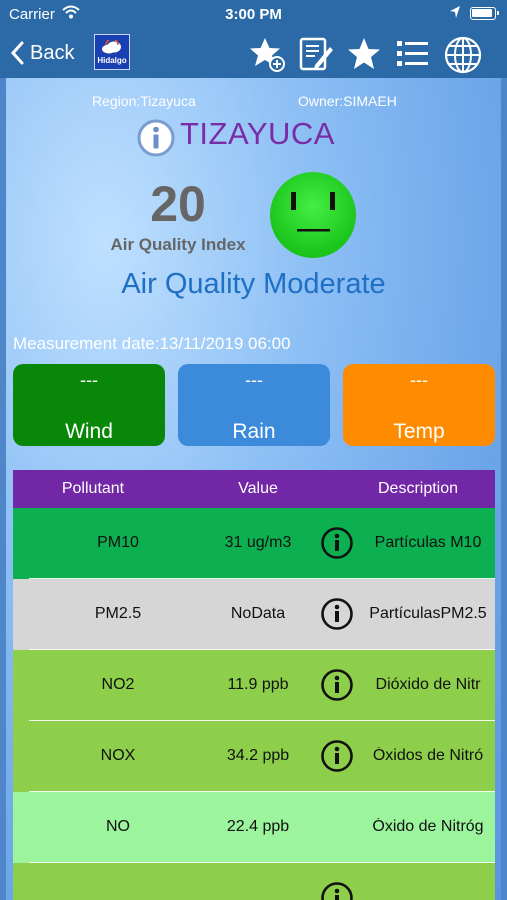 Image resolution: width=507 pixels, height=900 pixels. I want to click on table-row: PM10 31 ug/m3 Partículas M10, so click(254, 543).